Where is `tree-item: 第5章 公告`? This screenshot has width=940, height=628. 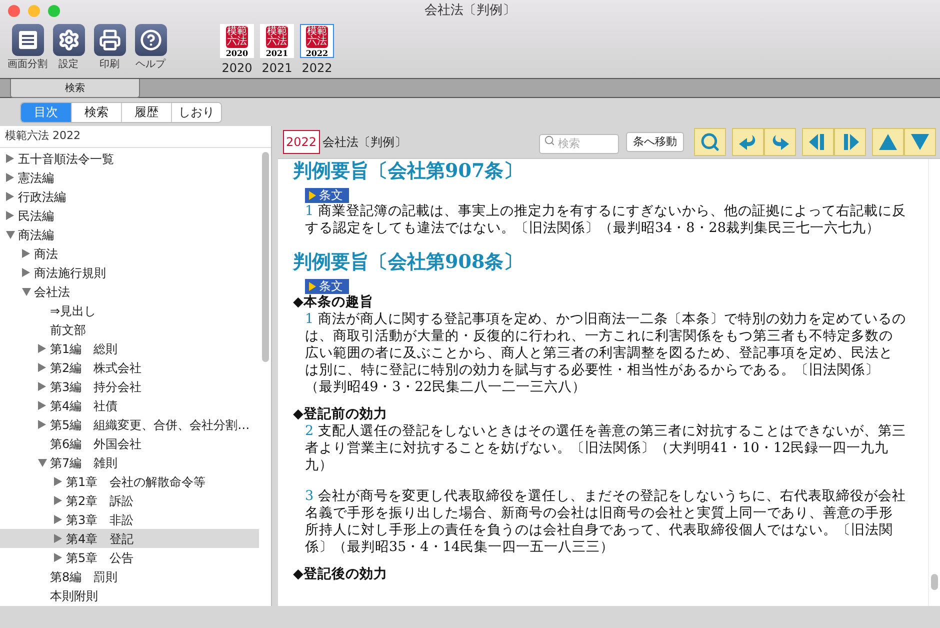 tree-item: 第5章 公告 is located at coordinates (129, 557).